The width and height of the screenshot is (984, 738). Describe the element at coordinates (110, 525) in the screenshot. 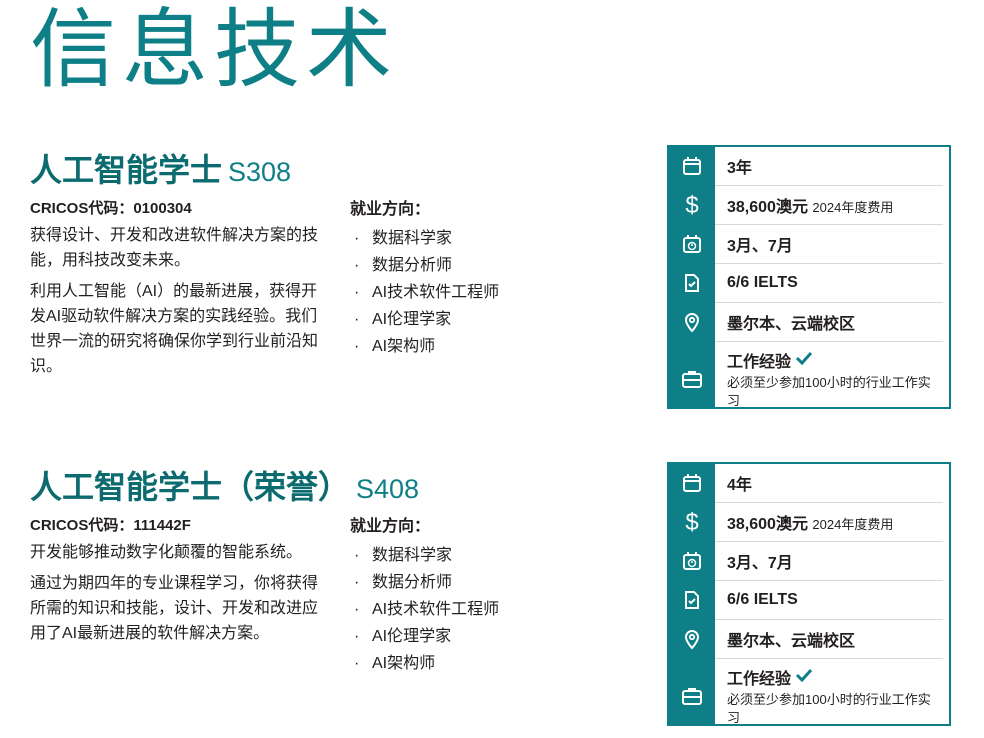

I see `cricos-code: CRICOS代码：111442F` at that location.